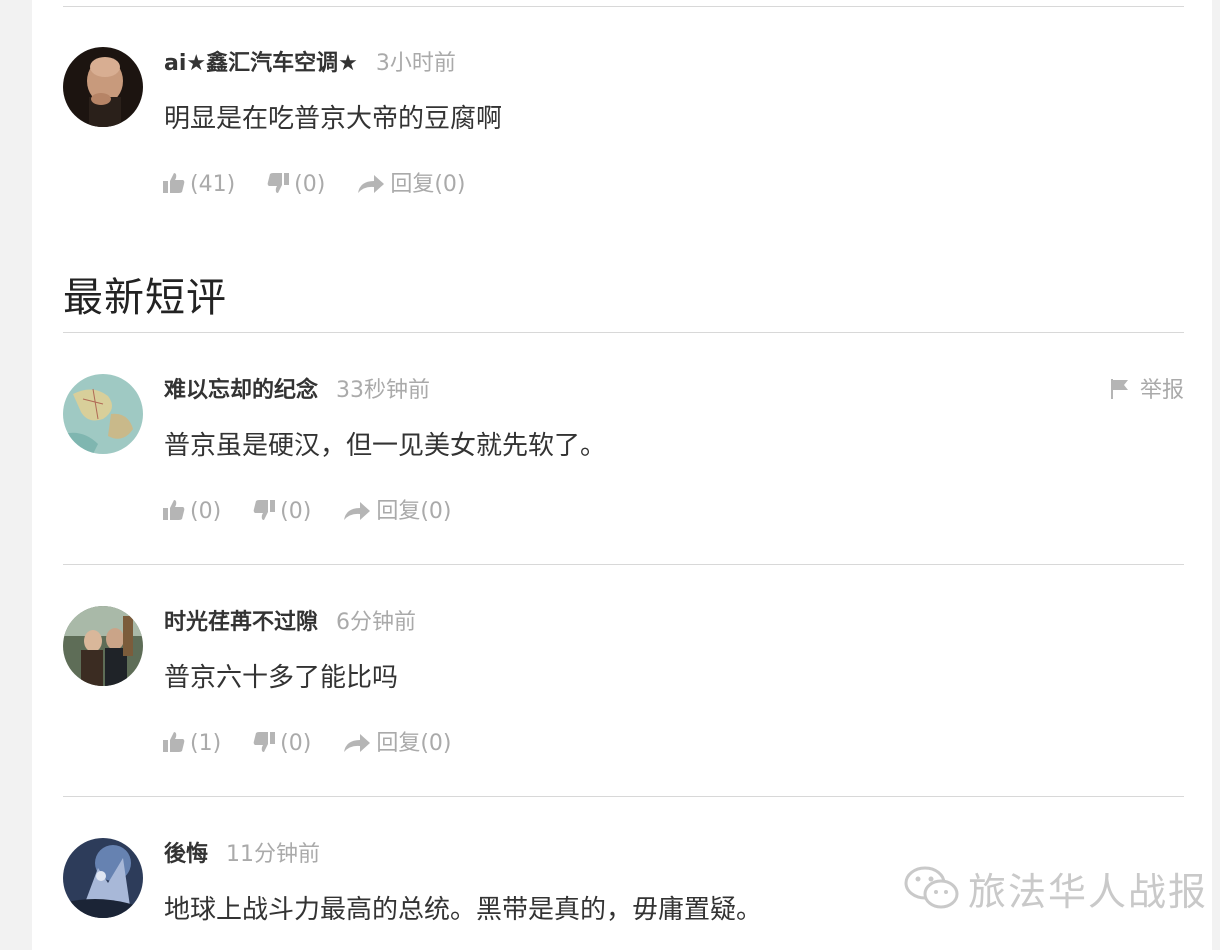 This screenshot has width=1220, height=950. What do you see at coordinates (1161, 390) in the screenshot?
I see `report-label: 举报` at bounding box center [1161, 390].